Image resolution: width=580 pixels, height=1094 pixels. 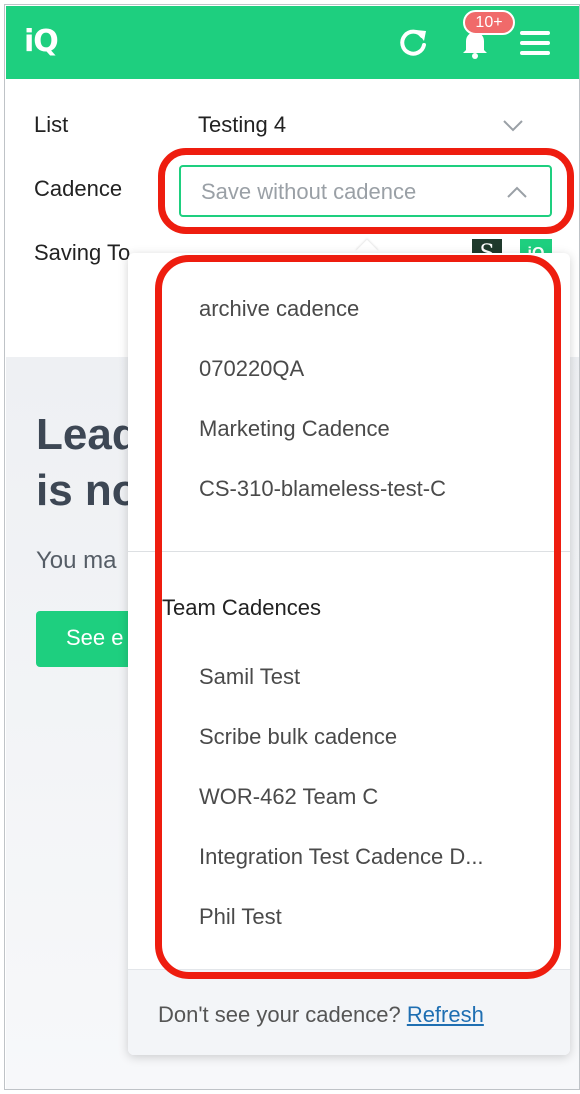 What do you see at coordinates (513, 126) in the screenshot?
I see `chevron-down-icon` at bounding box center [513, 126].